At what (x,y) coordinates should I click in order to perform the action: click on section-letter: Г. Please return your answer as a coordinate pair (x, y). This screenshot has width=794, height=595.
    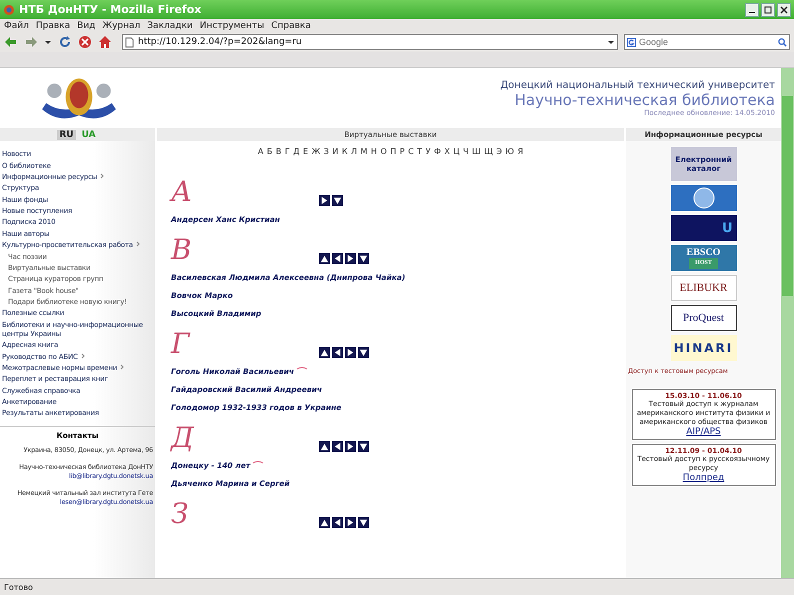
    Looking at the image, I should click on (181, 344).